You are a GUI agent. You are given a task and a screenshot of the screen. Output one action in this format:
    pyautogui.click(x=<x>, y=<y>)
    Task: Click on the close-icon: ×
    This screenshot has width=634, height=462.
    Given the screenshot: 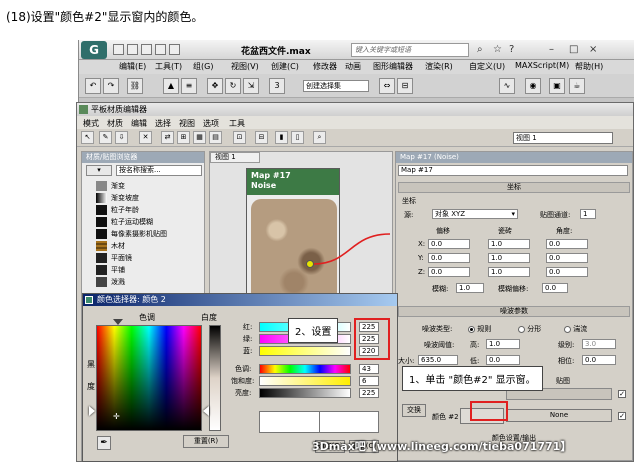 What is the action you would take?
    pyautogui.click(x=593, y=49)
    